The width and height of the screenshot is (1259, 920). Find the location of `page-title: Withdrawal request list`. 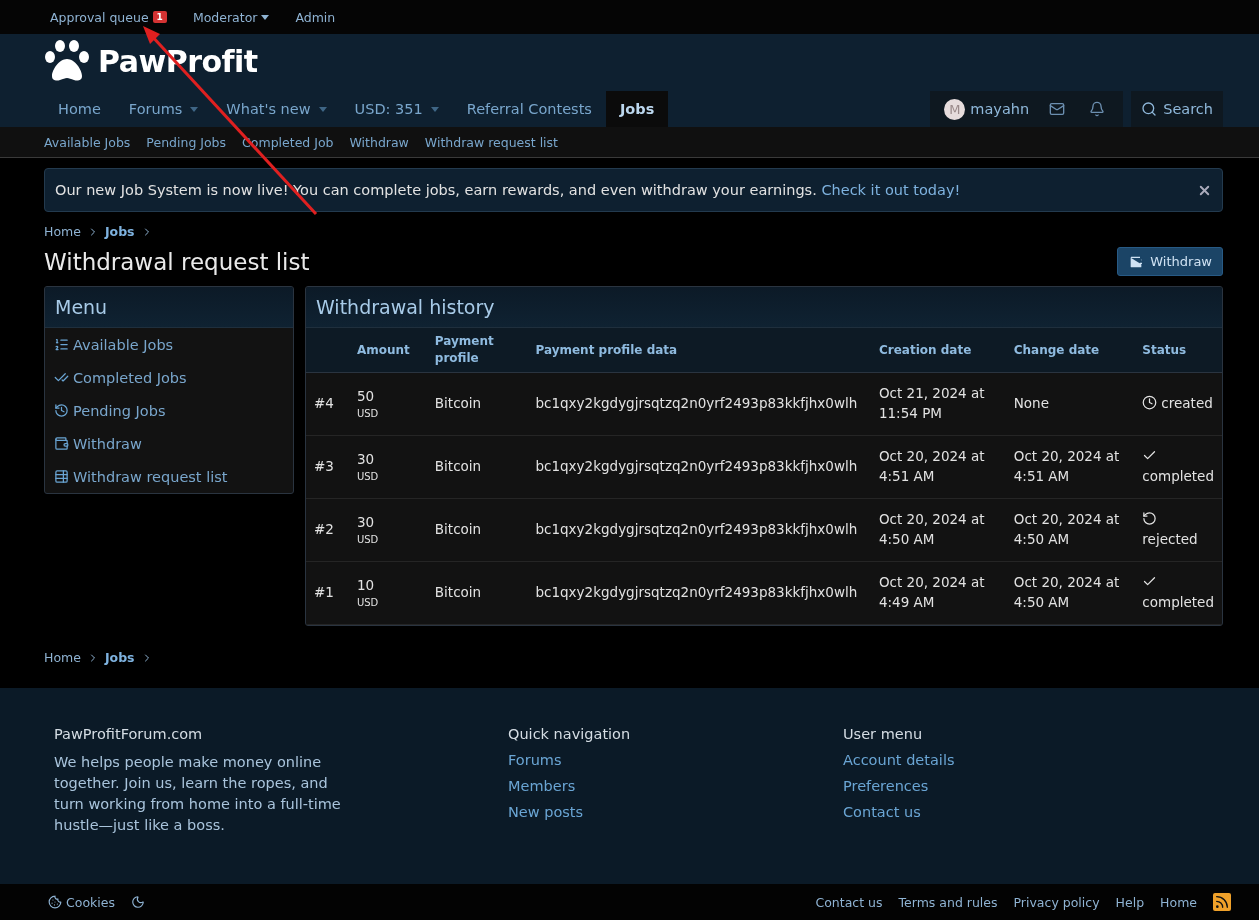

page-title: Withdrawal request list is located at coordinates (177, 261).